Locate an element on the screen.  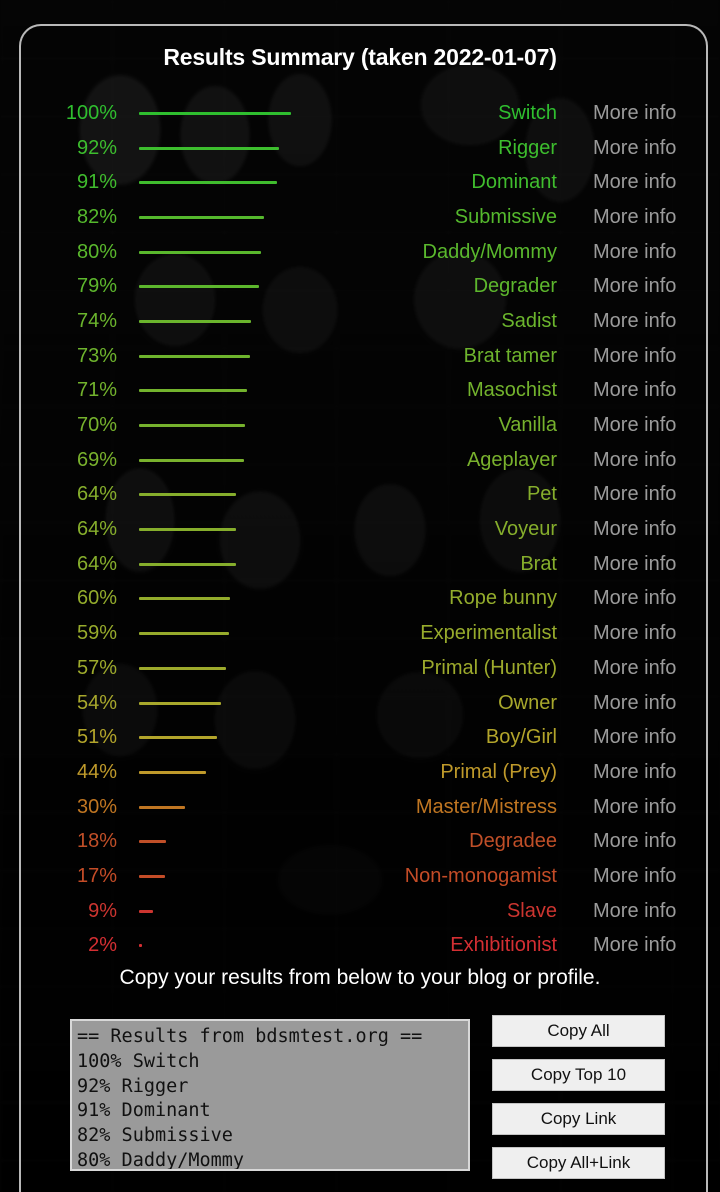
result-percent: 100% is located at coordinates (91, 112).